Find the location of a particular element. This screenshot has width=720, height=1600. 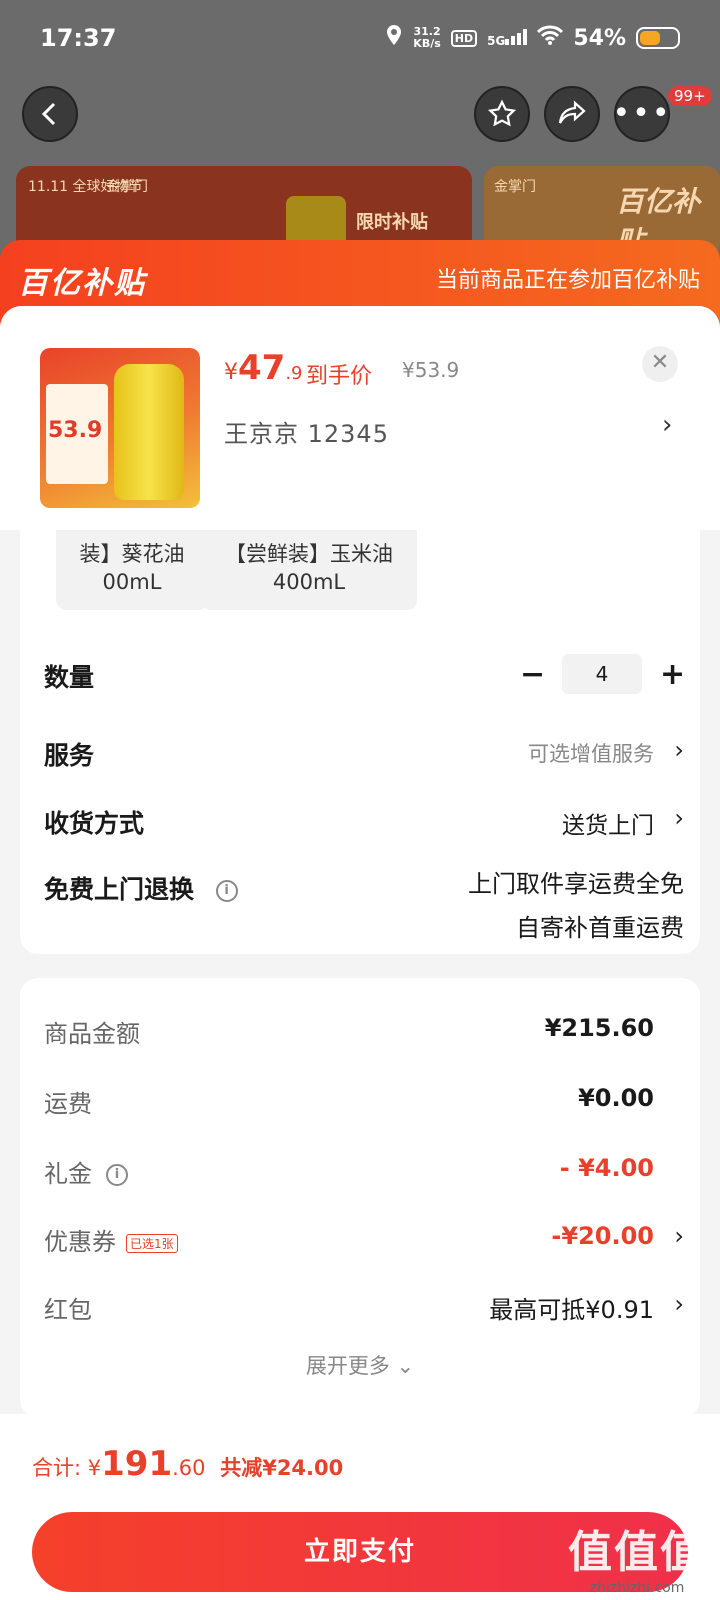

product-header: 53.9 ¥47.9 到手价 ¥53.9 ✕ 王京京 12345 › is located at coordinates (360, 418).